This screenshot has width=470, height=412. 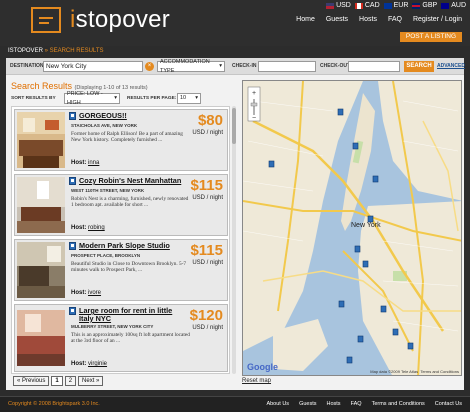 I want to click on pager-next: Next », so click(x=91, y=381).